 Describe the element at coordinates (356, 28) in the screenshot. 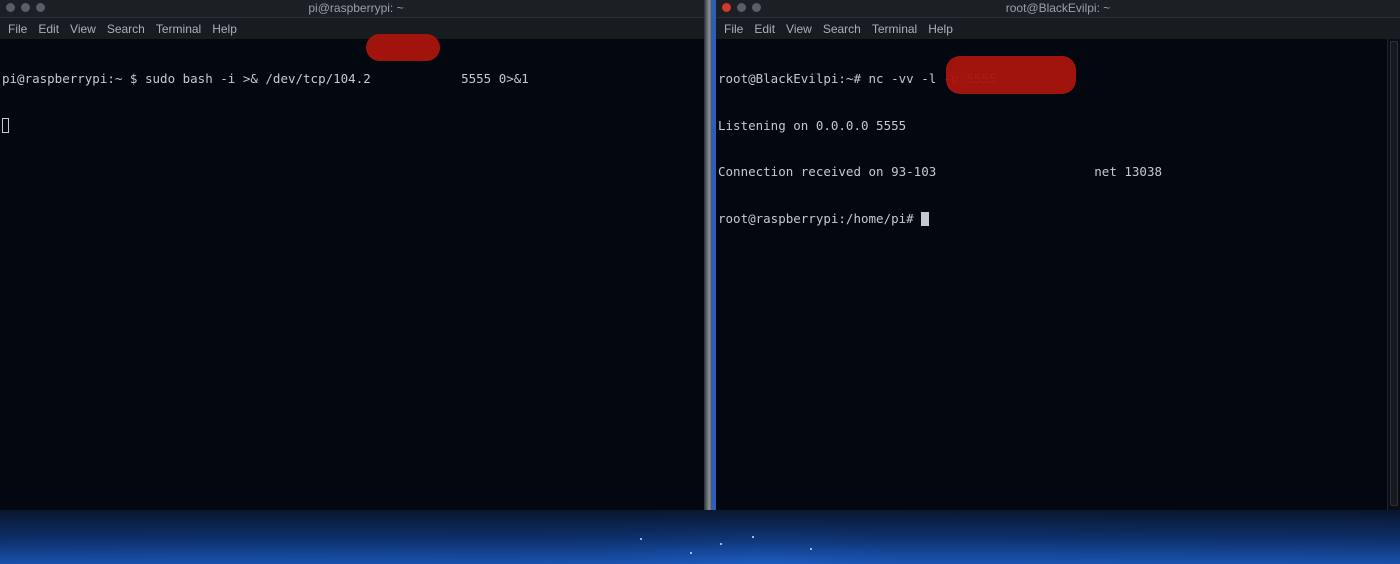

I see `left-menubar: File Edit View Search Terminal Help` at that location.